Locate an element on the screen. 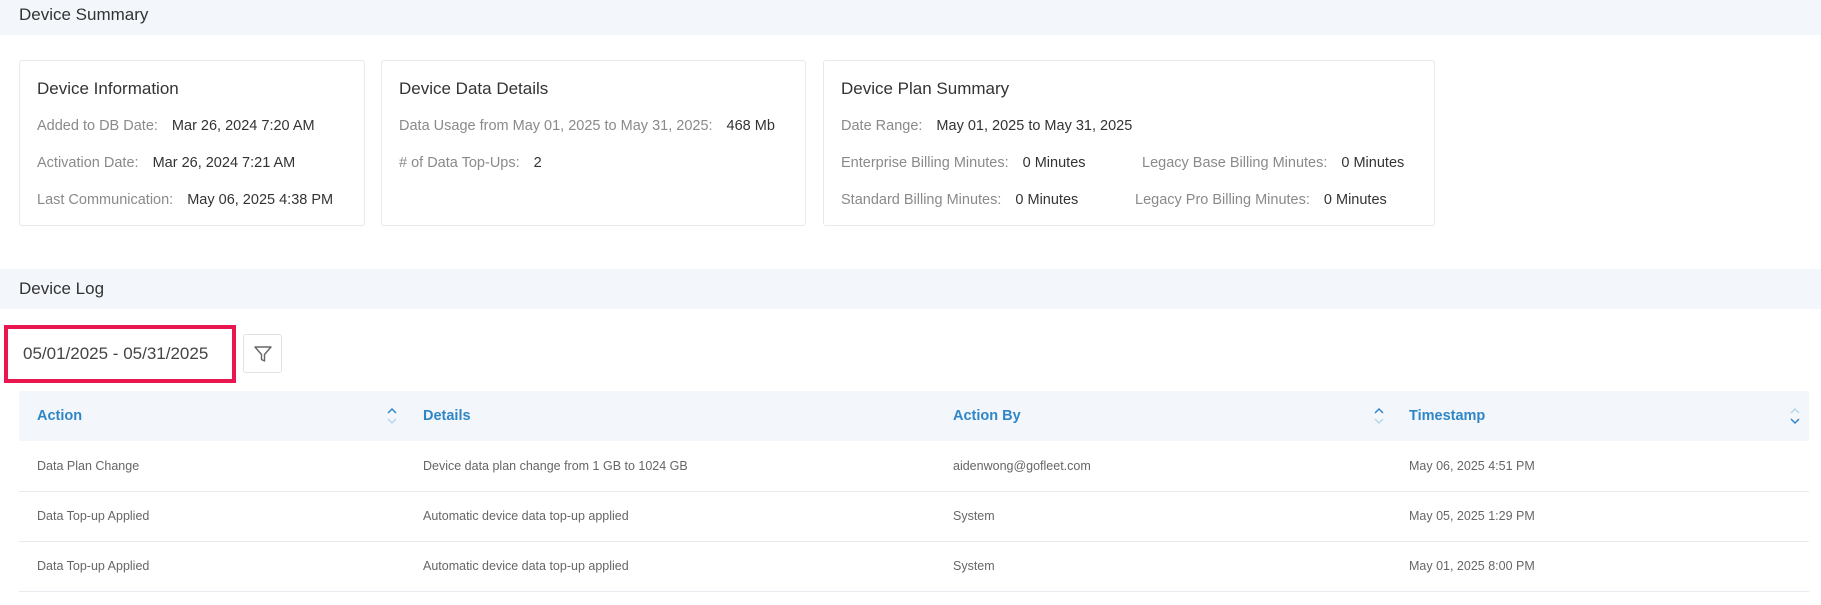  activation-date-label: Activation Date: is located at coordinates (88, 163).